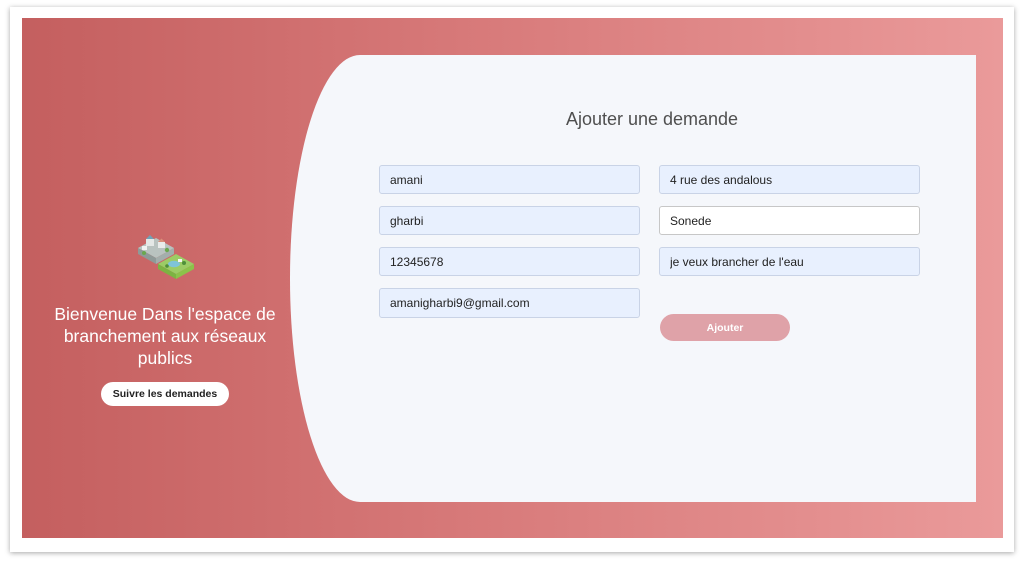 The height and width of the screenshot is (562, 1024). What do you see at coordinates (725, 327) in the screenshot?
I see `add-request-button: Ajouter` at bounding box center [725, 327].